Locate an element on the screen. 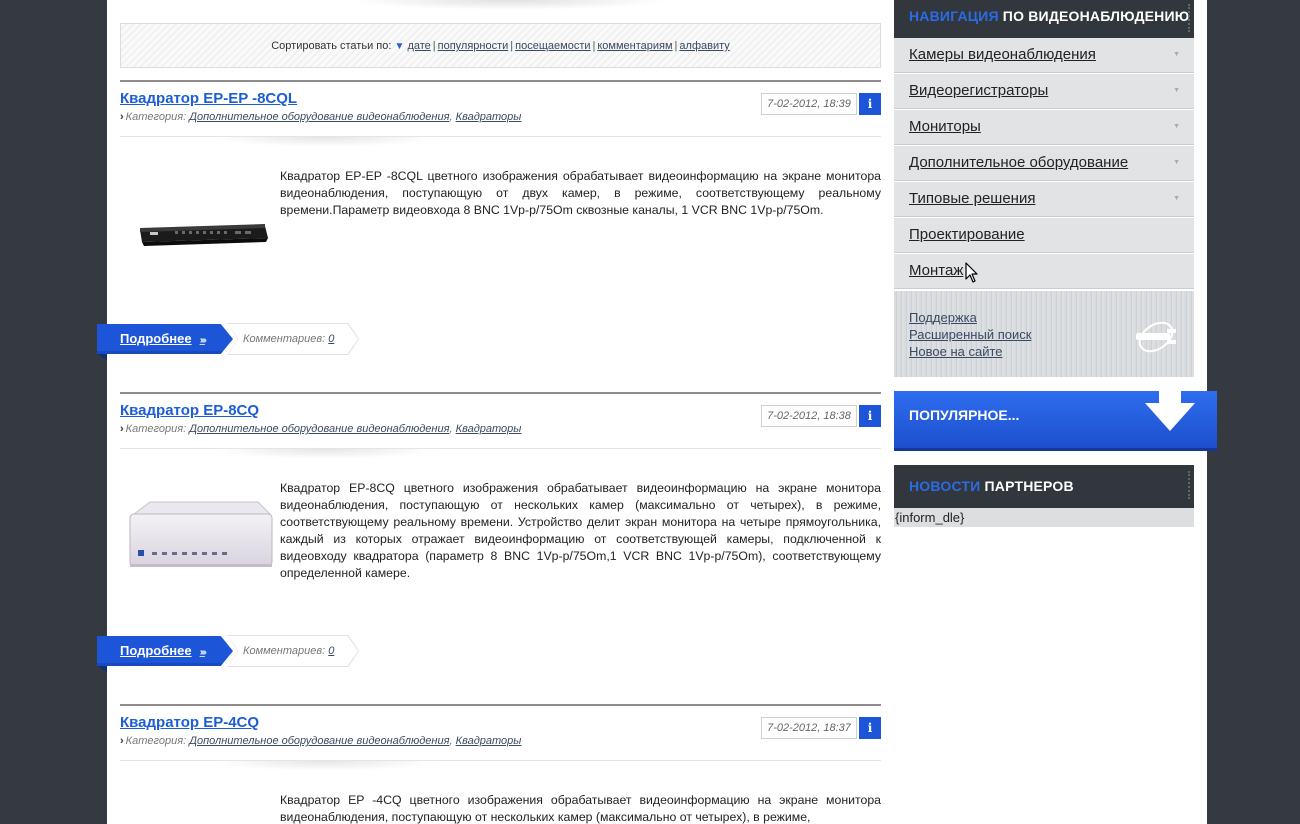 Image resolution: width=1300 pixels, height=824 pixels. nav-item-label: Проектирование is located at coordinates (967, 234).